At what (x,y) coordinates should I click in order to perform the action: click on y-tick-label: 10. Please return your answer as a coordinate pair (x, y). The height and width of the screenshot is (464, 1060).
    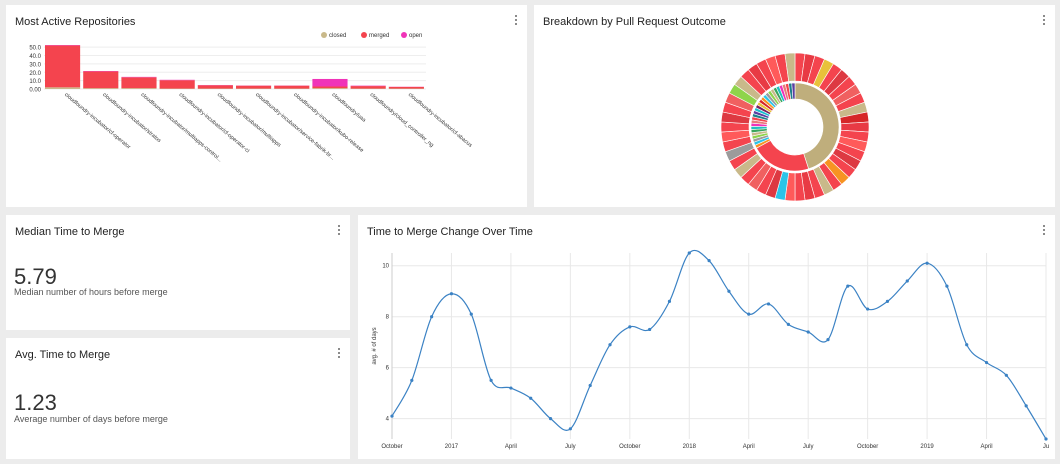
    Looking at the image, I should click on (385, 267).